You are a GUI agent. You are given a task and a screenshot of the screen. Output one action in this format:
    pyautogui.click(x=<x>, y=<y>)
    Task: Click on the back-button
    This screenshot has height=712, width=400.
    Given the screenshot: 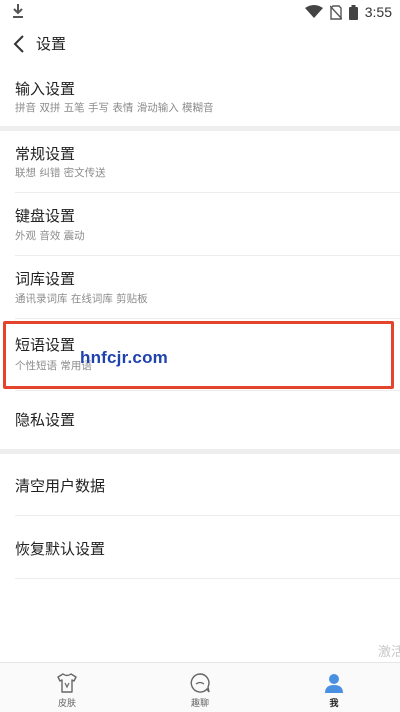 What is the action you would take?
    pyautogui.click(x=19, y=44)
    